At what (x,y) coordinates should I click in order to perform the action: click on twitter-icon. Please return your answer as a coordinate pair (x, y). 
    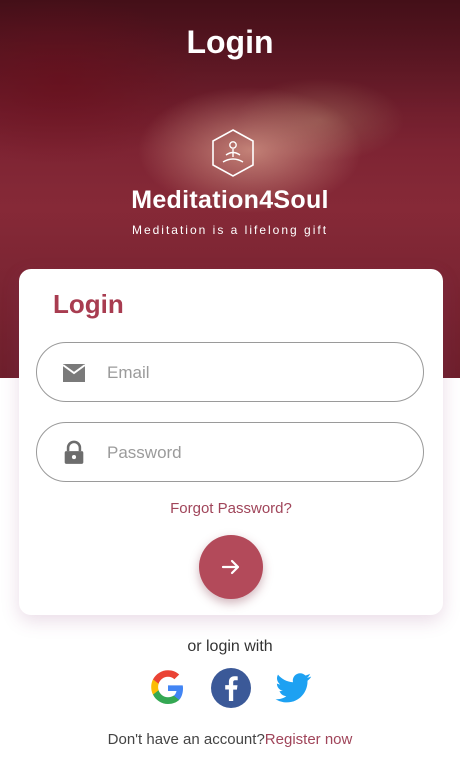
    Looking at the image, I should click on (293, 688).